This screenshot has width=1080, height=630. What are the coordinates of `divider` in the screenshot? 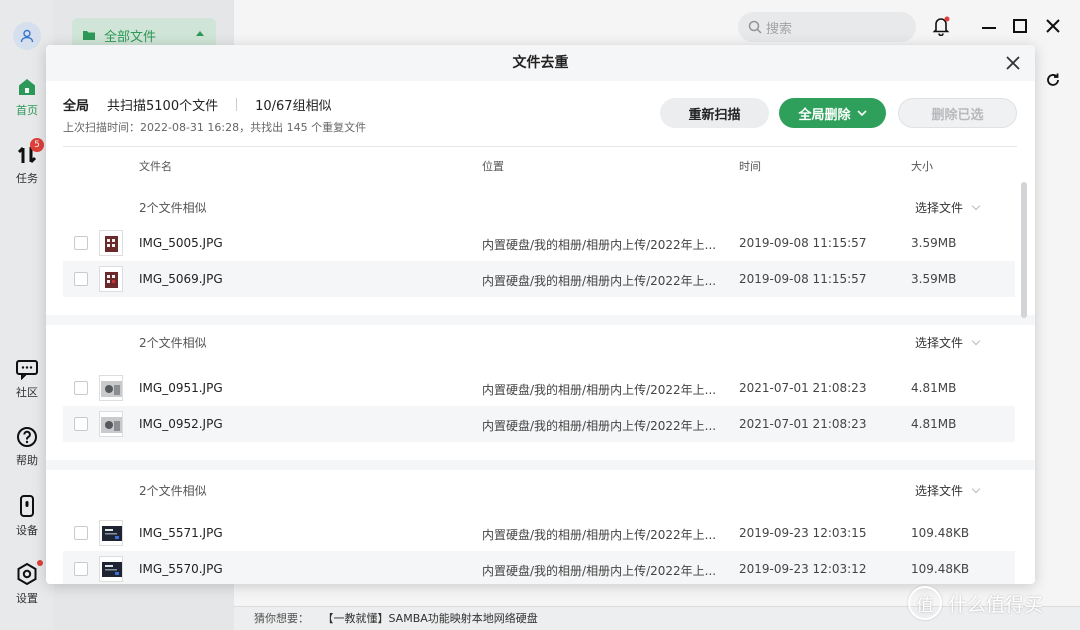 It's located at (237, 104).